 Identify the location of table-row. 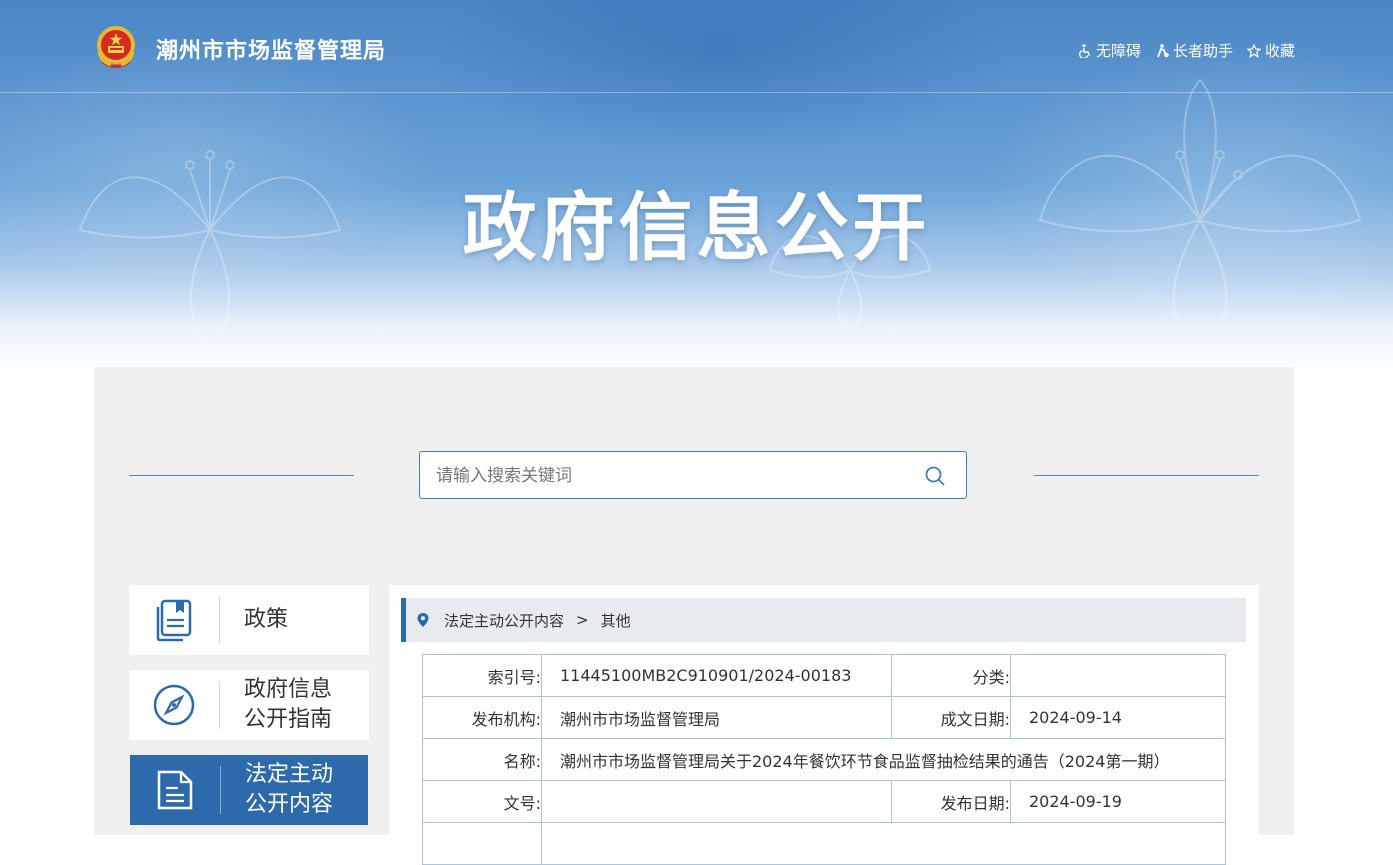
(824, 843).